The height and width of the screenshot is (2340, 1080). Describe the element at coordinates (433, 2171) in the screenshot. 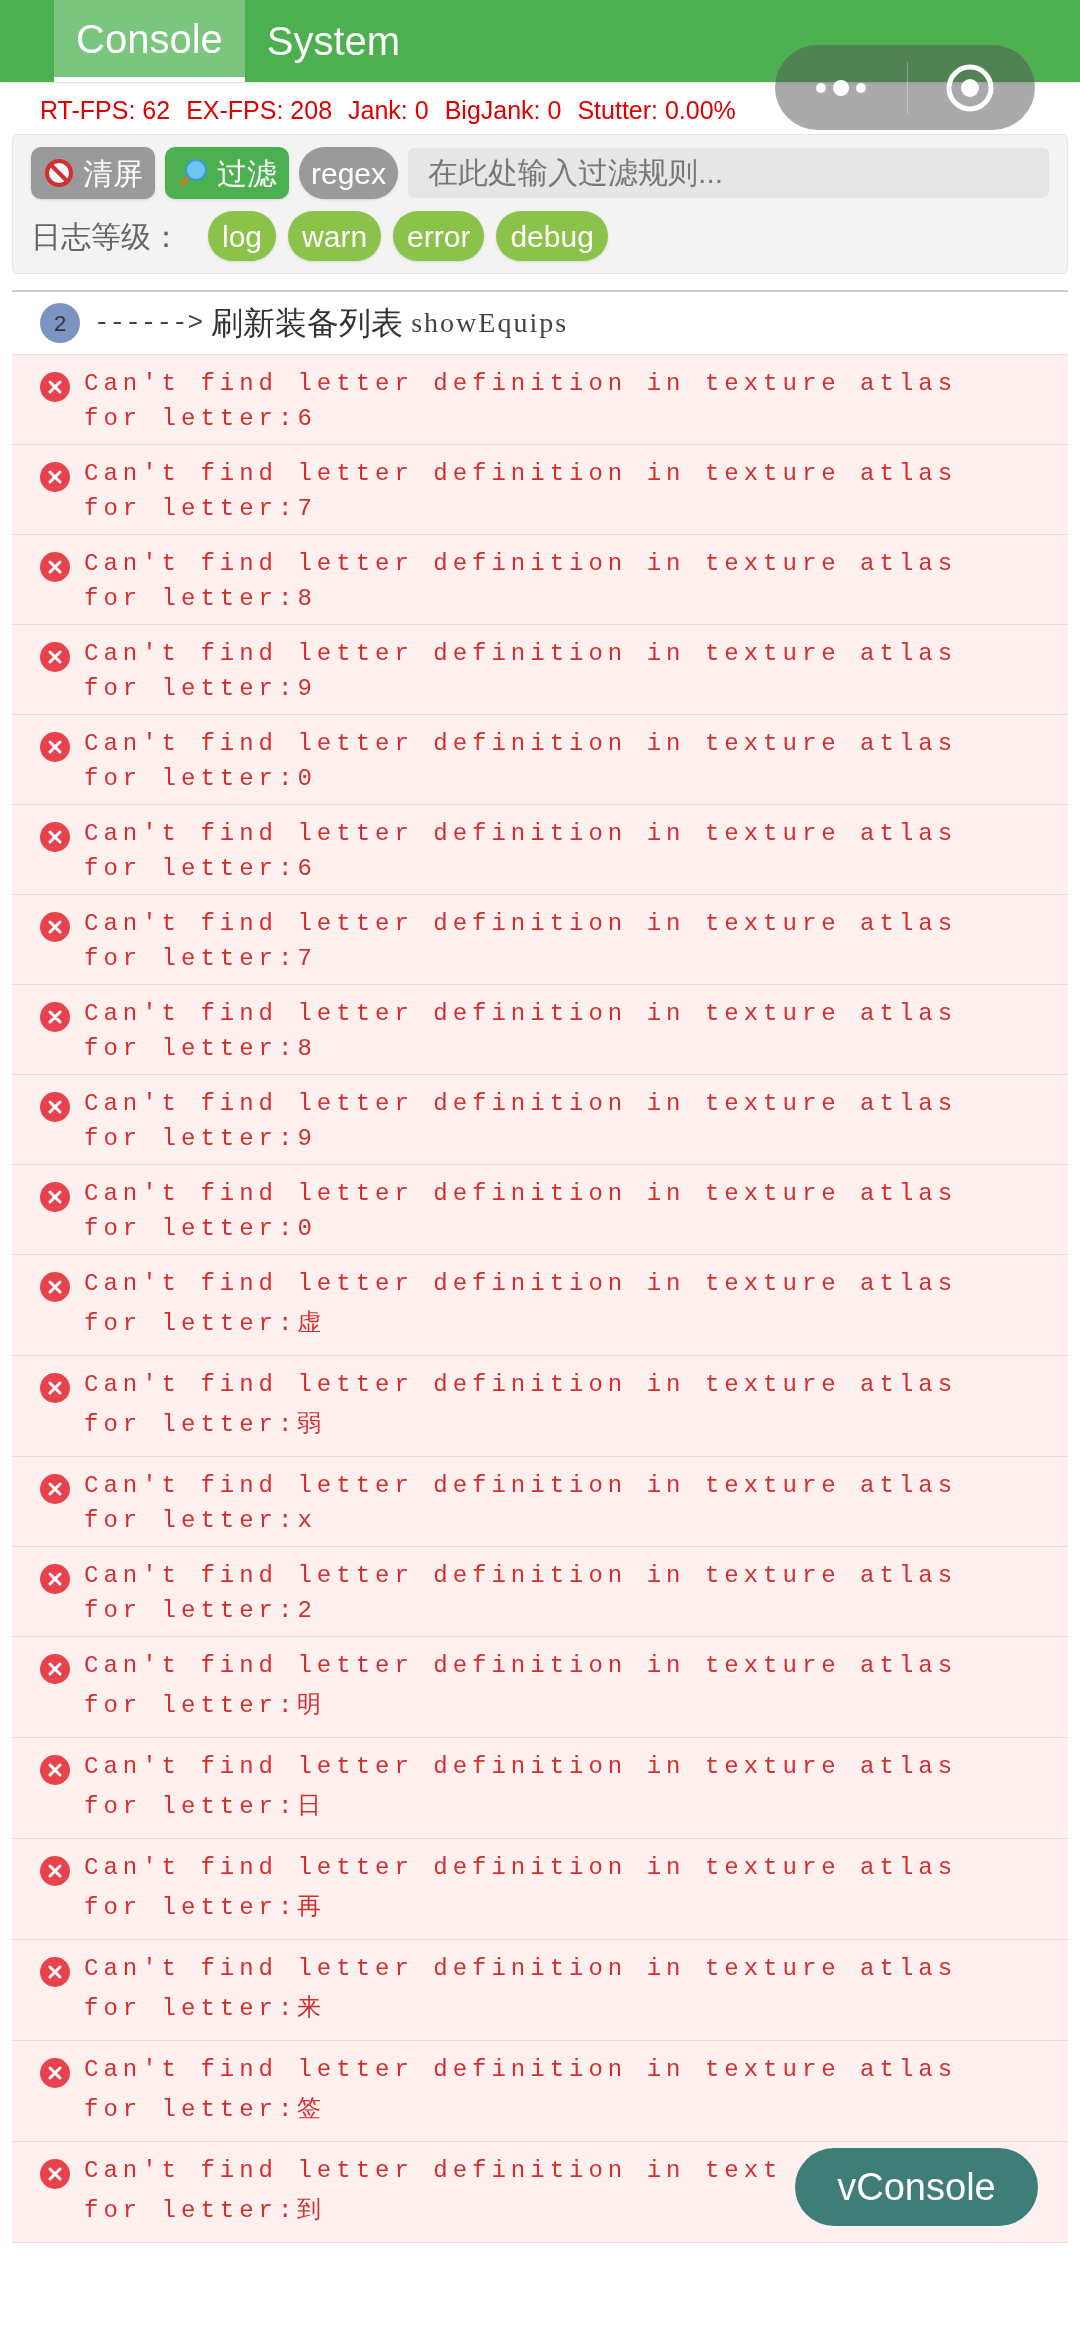

I see `error-message: Can't find letter definition in text` at that location.